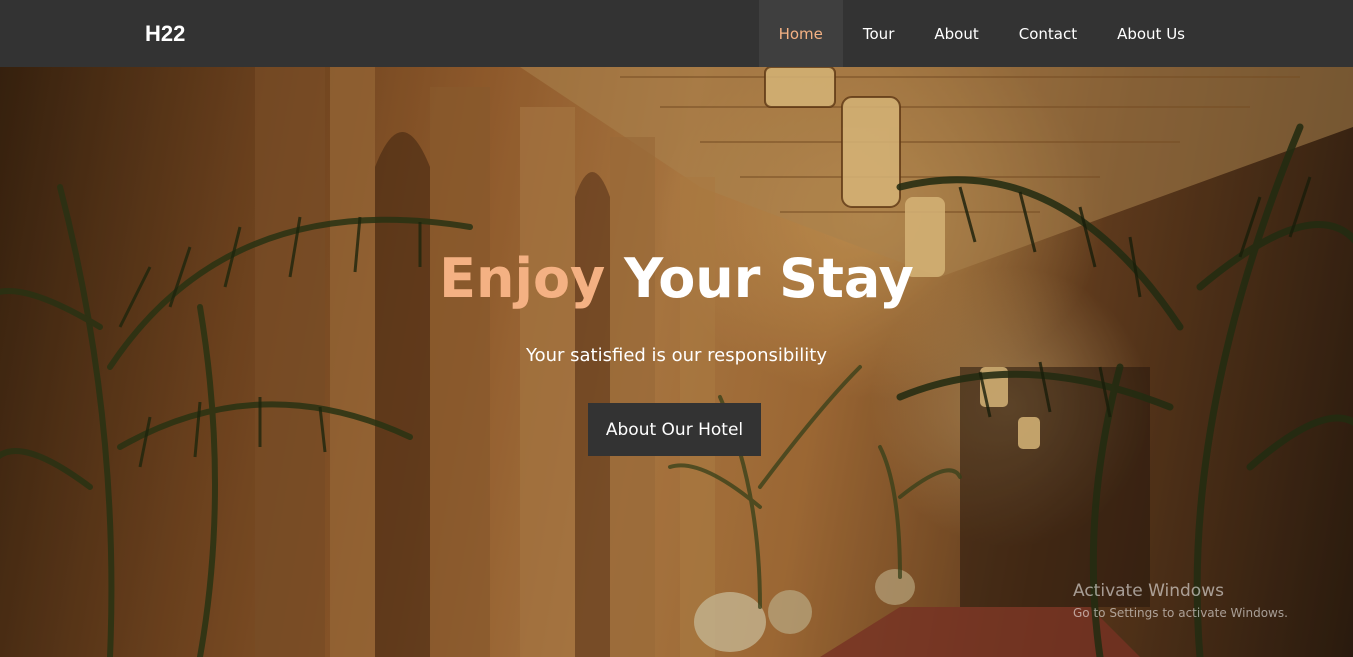 This screenshot has height=657, width=1353. I want to click on nav-item-home: Home, so click(800, 33).